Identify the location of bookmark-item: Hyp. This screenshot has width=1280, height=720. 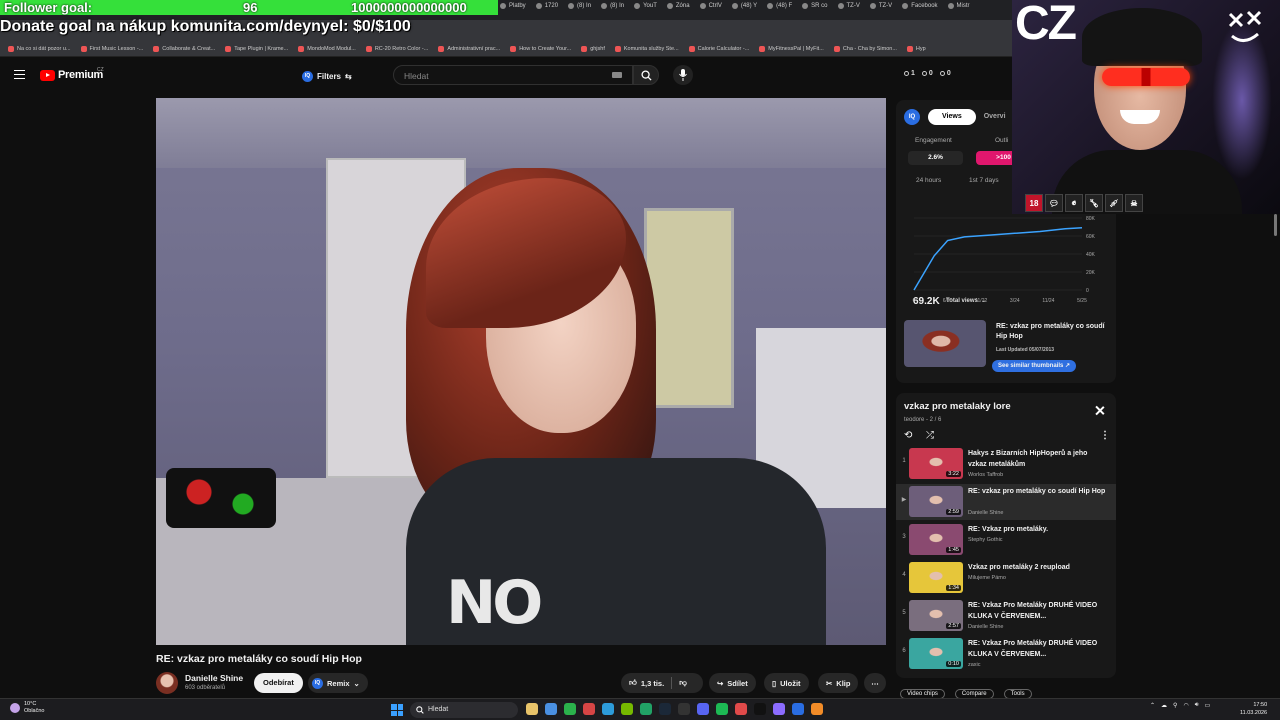
(916, 49).